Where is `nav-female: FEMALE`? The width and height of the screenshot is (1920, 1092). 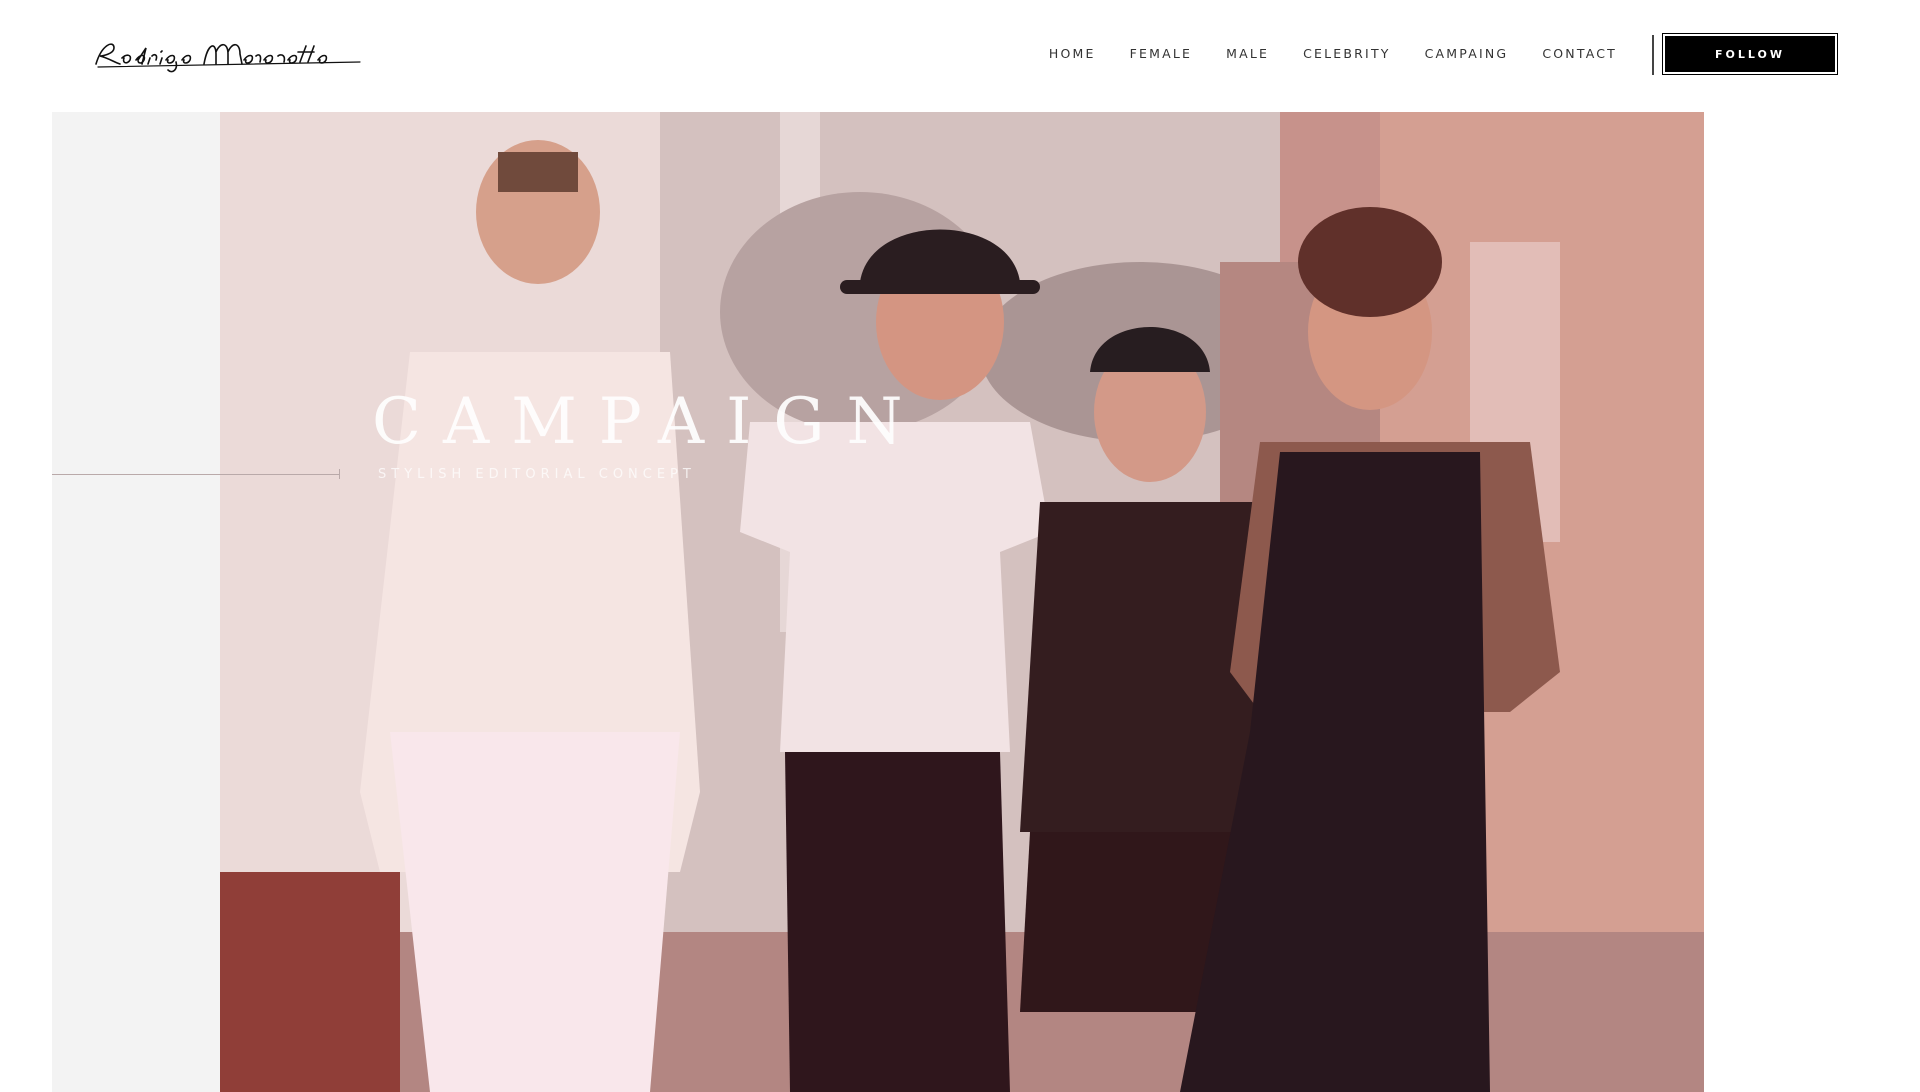 nav-female: FEMALE is located at coordinates (1161, 53).